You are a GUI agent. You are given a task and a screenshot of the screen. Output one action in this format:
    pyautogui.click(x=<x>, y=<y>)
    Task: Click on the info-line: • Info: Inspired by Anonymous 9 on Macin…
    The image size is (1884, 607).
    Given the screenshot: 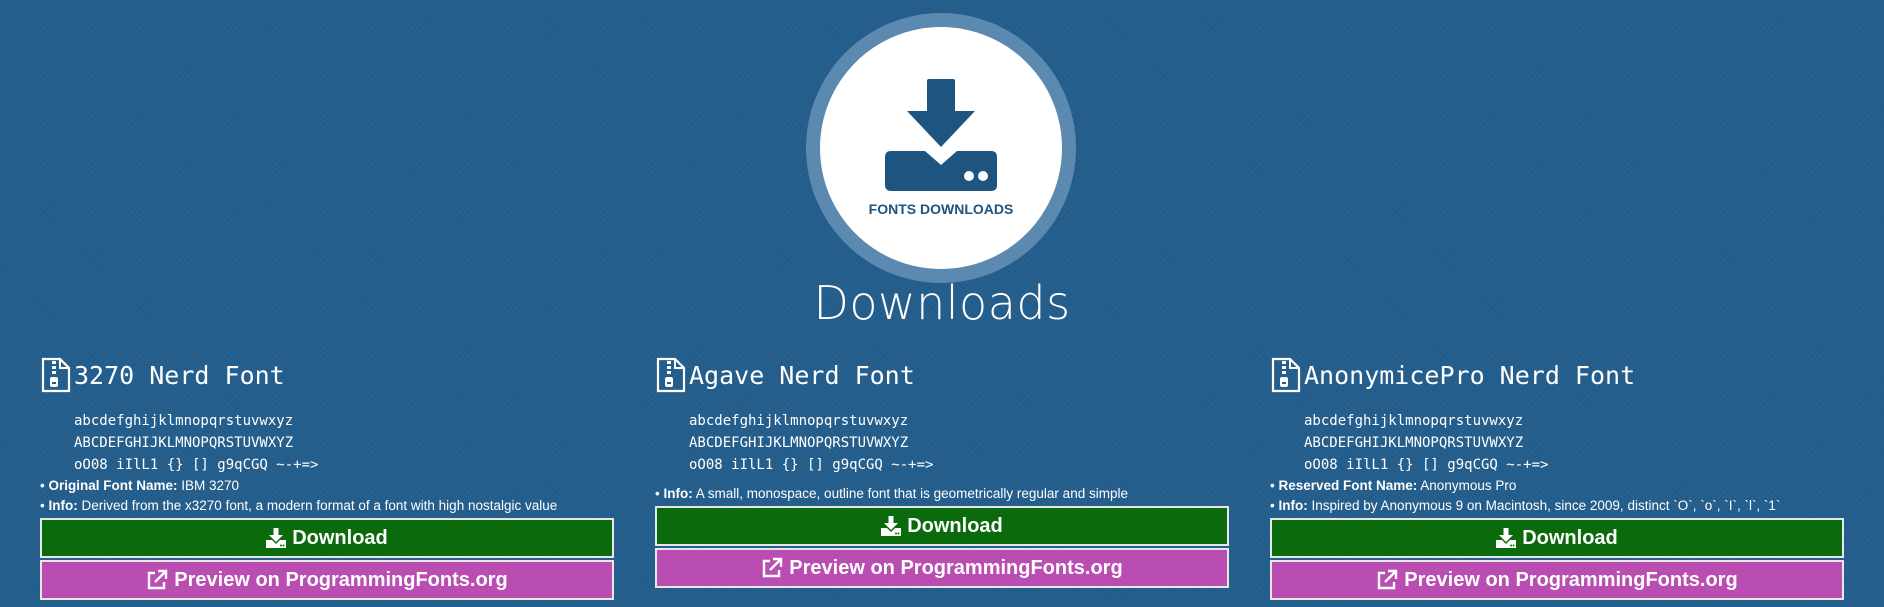 What is the action you would take?
    pyautogui.click(x=1525, y=505)
    